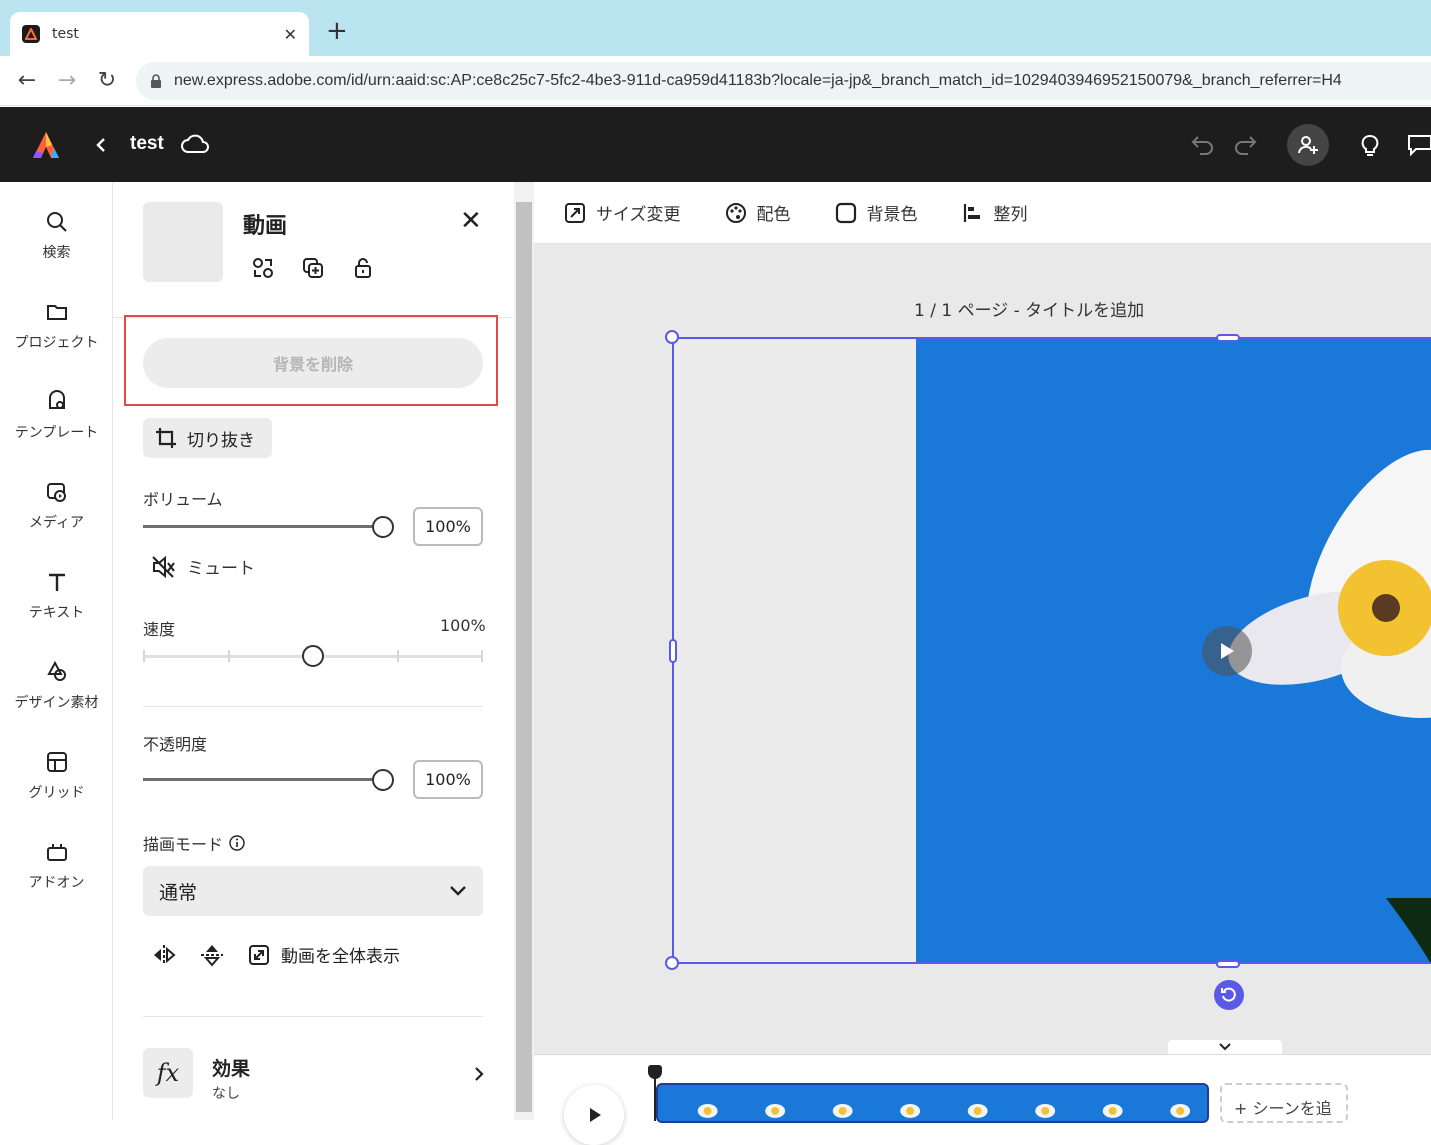  What do you see at coordinates (758, 212) in the screenshot?
I see `color-theme-button: 配色` at bounding box center [758, 212].